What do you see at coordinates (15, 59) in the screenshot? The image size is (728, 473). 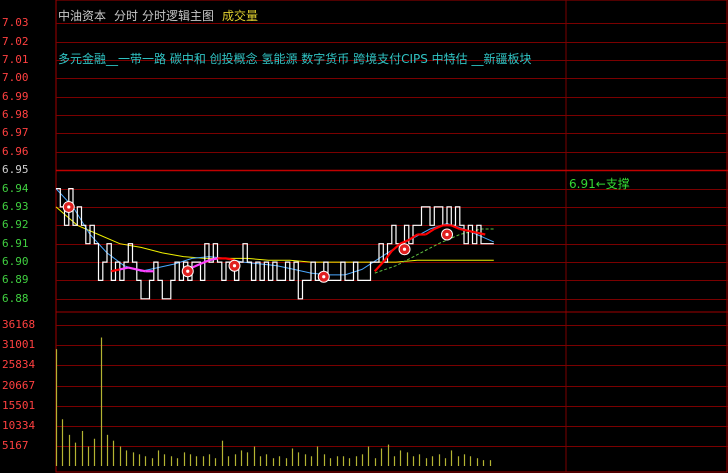 I see `price-tick-label: 7.01` at bounding box center [15, 59].